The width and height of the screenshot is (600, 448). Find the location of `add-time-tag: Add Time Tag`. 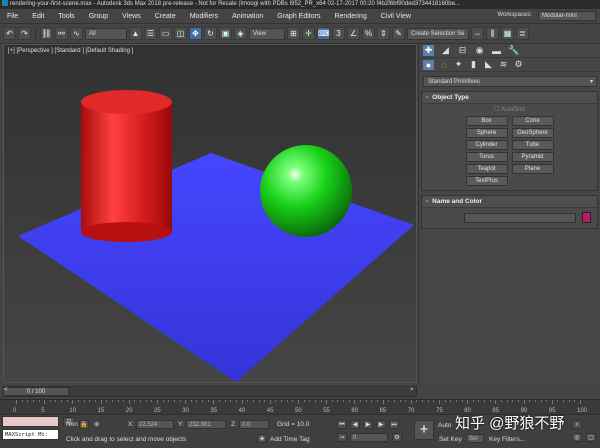

add-time-tag: Add Time Tag is located at coordinates (290, 439).